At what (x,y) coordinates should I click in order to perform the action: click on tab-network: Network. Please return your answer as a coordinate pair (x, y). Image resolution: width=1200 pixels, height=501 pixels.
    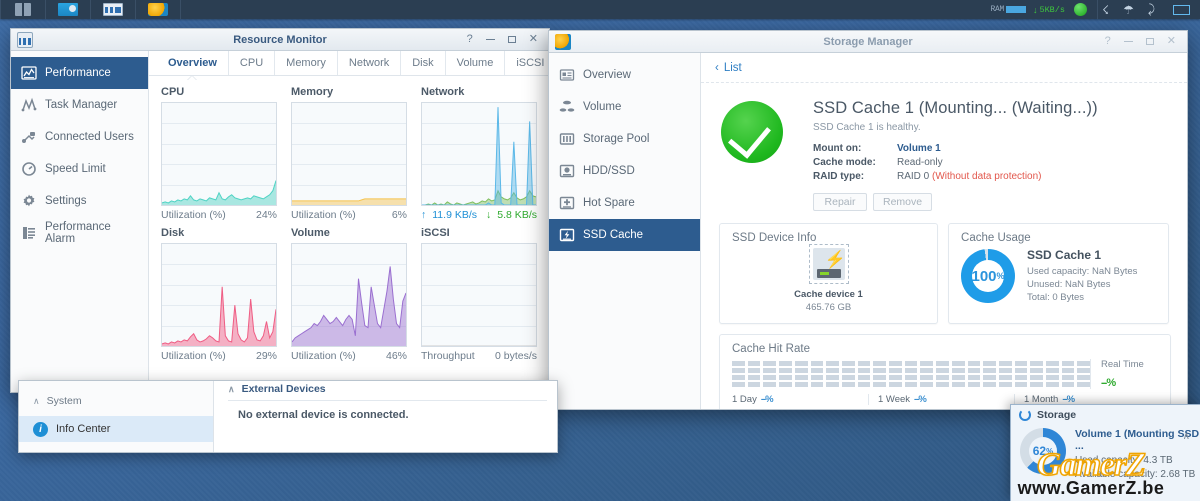
    Looking at the image, I should click on (370, 63).